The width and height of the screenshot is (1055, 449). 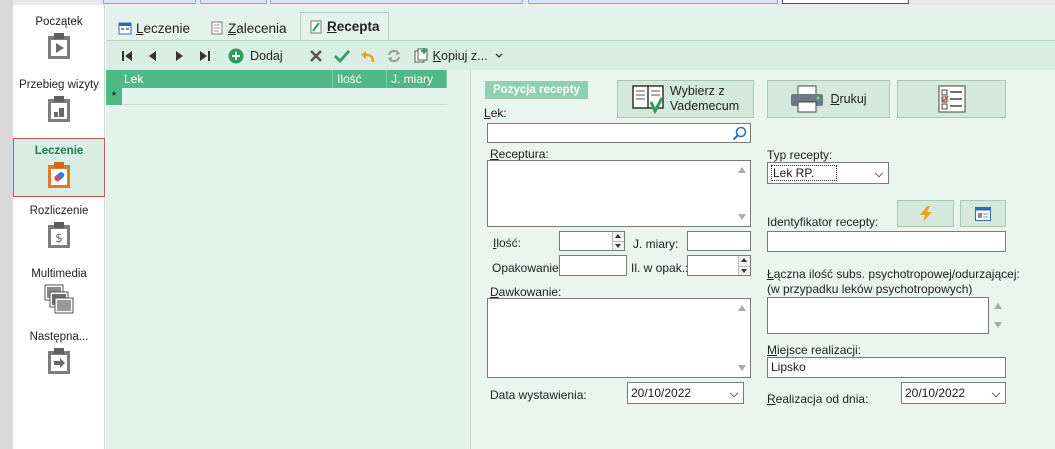 What do you see at coordinates (592, 241) in the screenshot?
I see `ilosc-spin-input` at bounding box center [592, 241].